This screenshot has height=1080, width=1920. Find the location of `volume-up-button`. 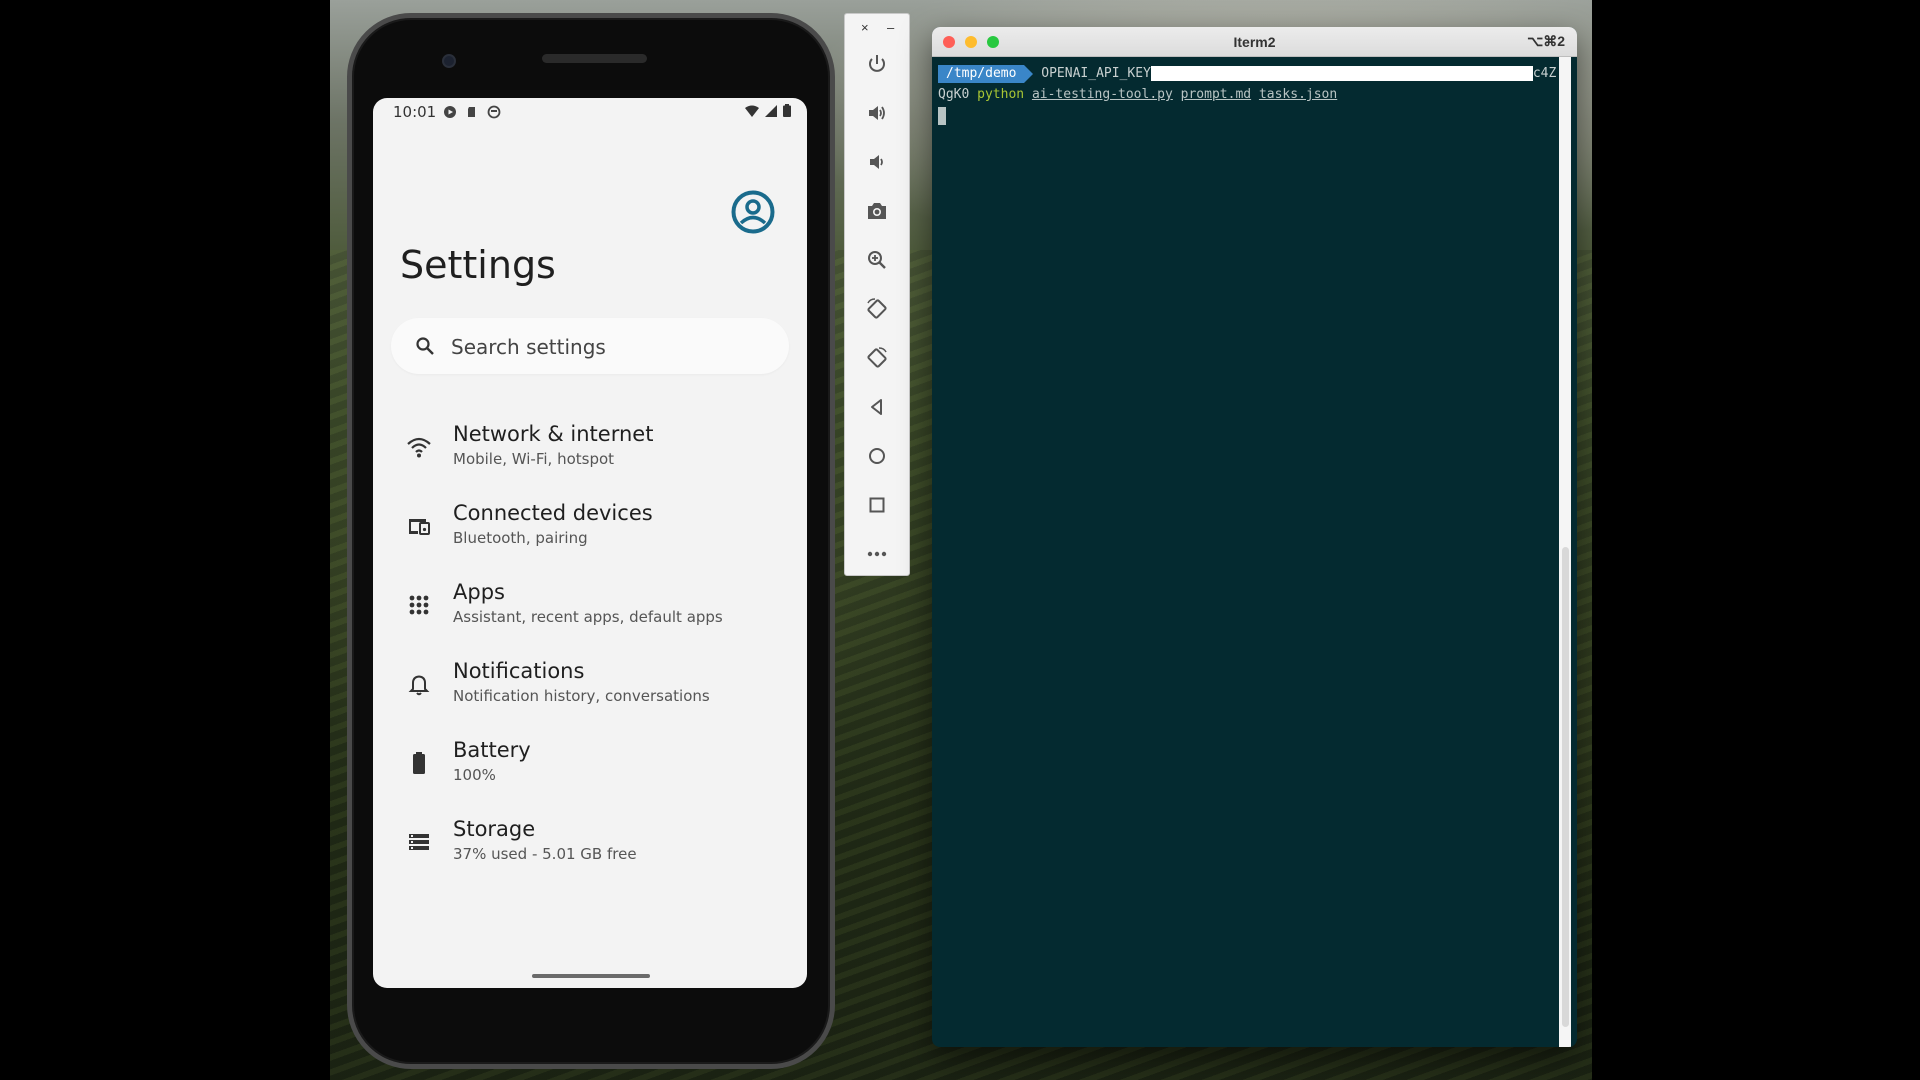

volume-up-button is located at coordinates (877, 113).